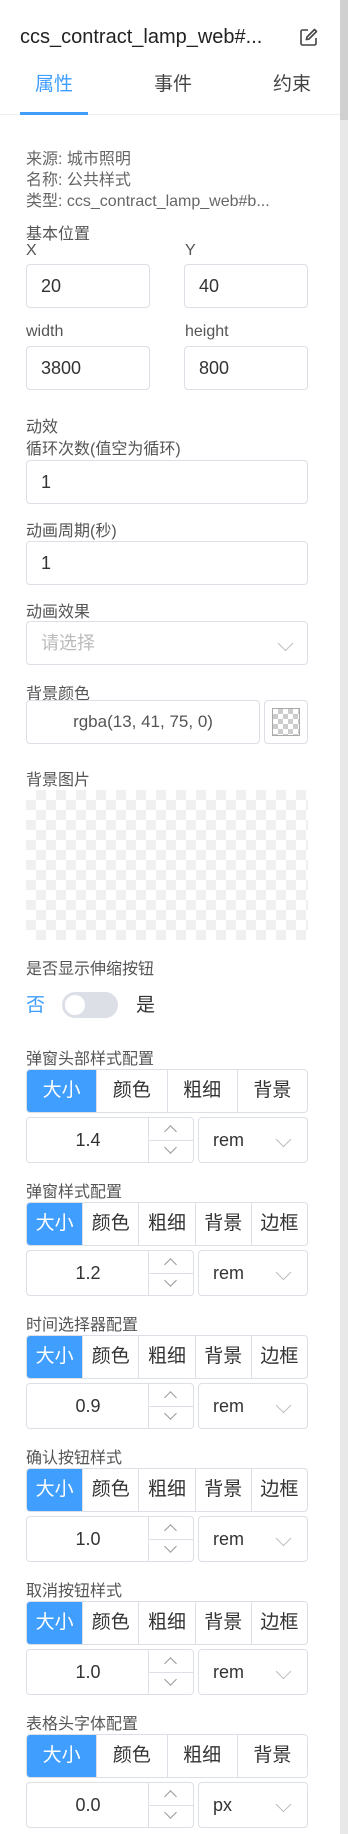 This screenshot has height=1834, width=348. Describe the element at coordinates (344, 917) in the screenshot. I see `scrollbar` at that location.